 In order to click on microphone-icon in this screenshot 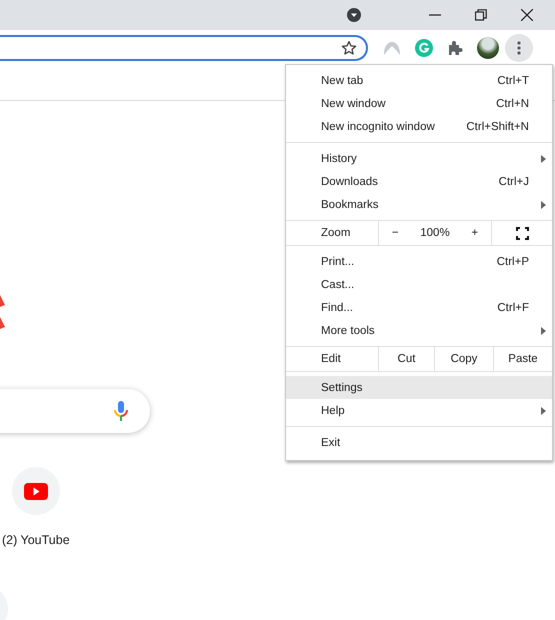, I will do `click(121, 411)`.